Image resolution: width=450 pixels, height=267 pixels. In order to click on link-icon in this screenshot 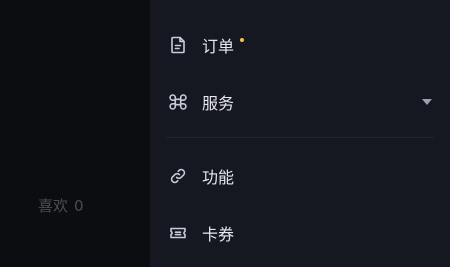, I will do `click(178, 176)`.